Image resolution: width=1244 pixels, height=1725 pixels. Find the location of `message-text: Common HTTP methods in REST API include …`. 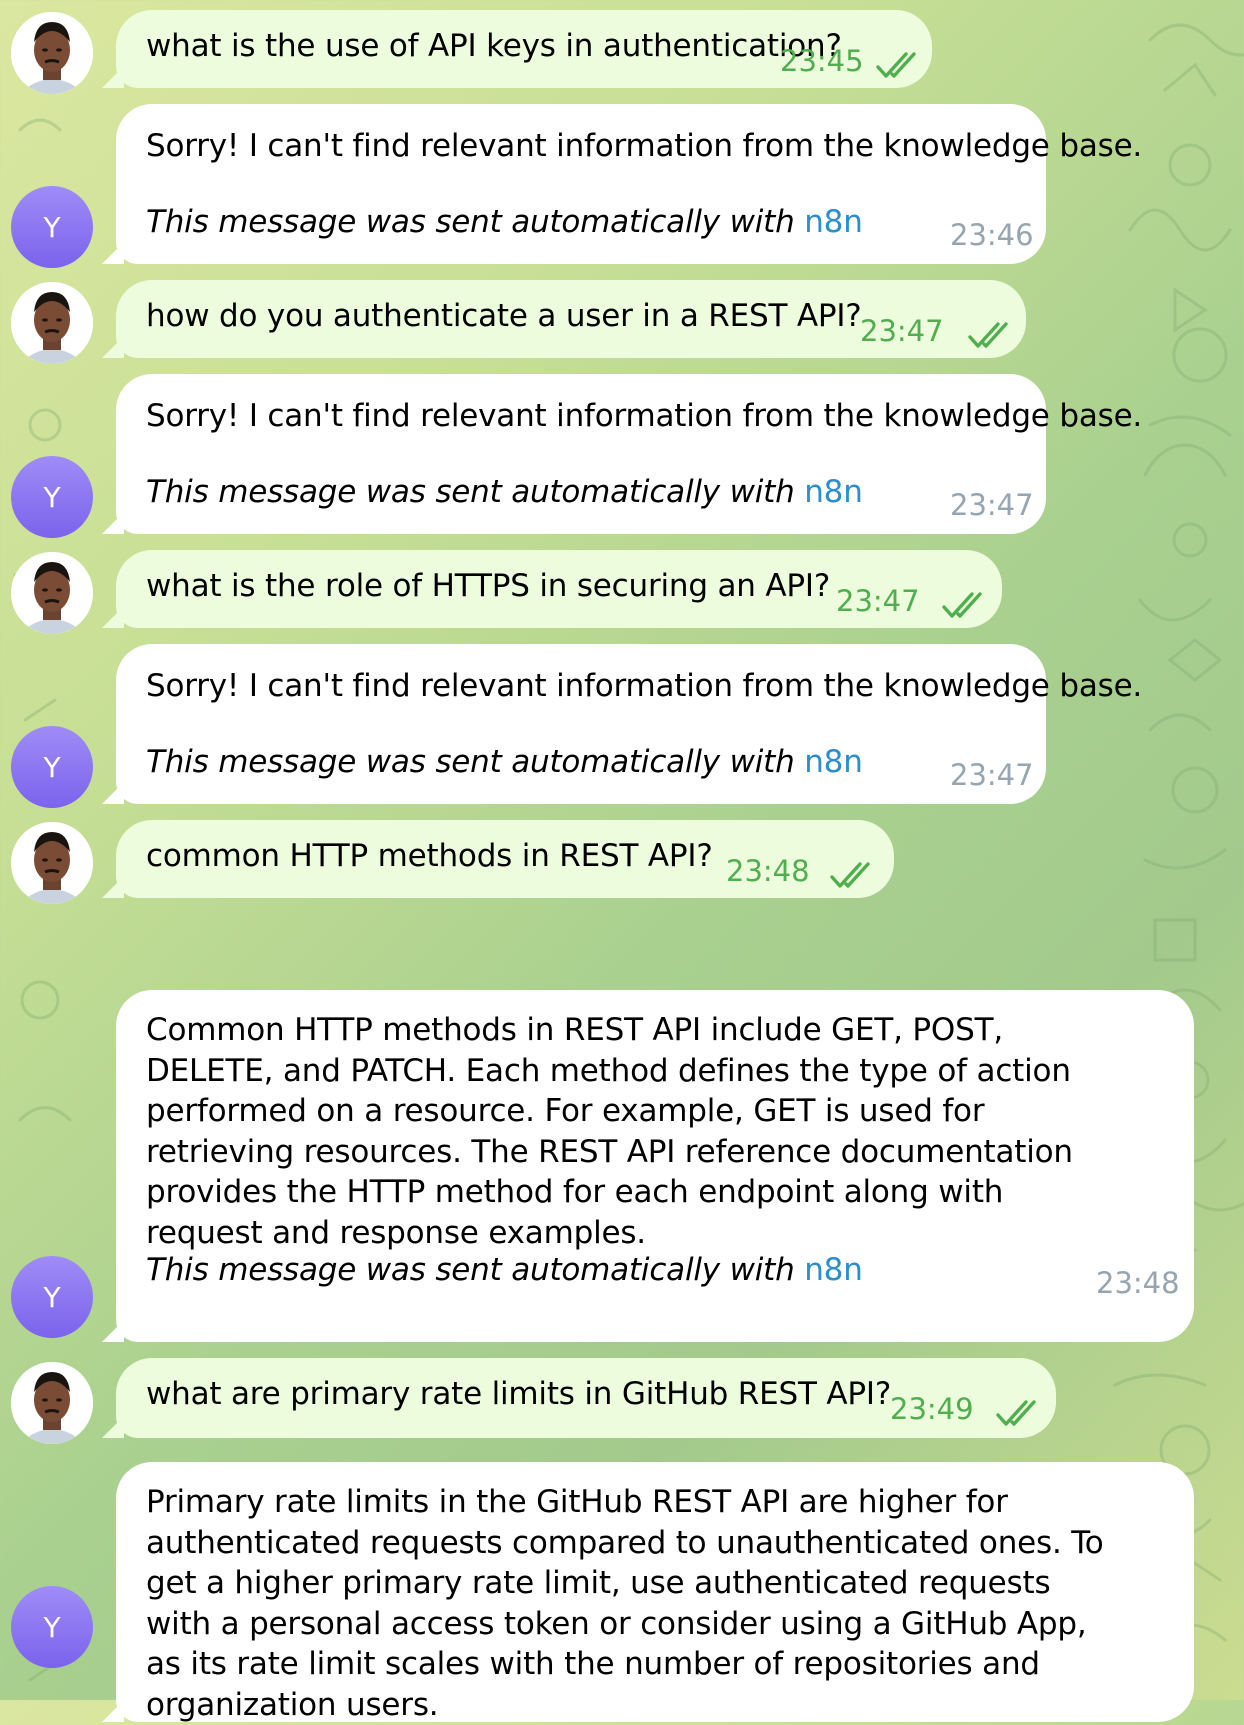

message-text: Common HTTP methods in REST API include … is located at coordinates (609, 1131).